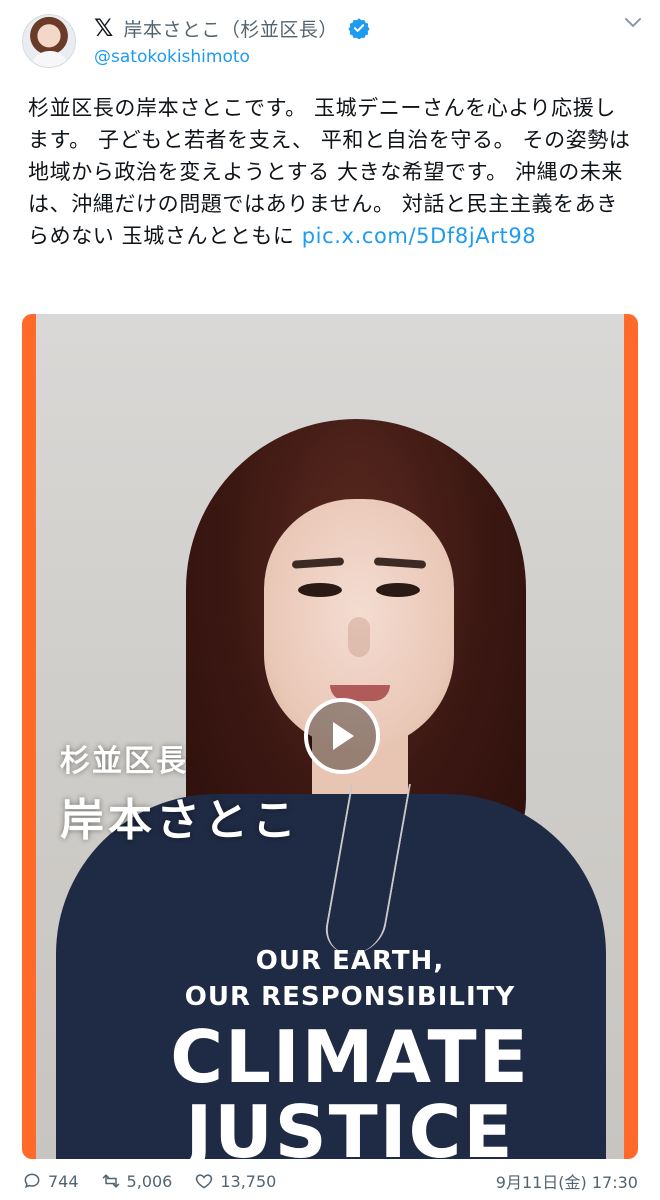 This screenshot has width=660, height=1200. I want to click on tweet-footer: 744 5,006 13,750 9月11日(金) 17:30, so click(330, 1181).